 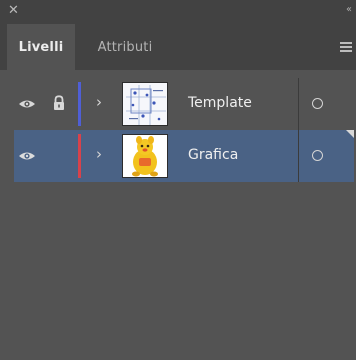 What do you see at coordinates (145, 104) in the screenshot?
I see `template-thumbnail` at bounding box center [145, 104].